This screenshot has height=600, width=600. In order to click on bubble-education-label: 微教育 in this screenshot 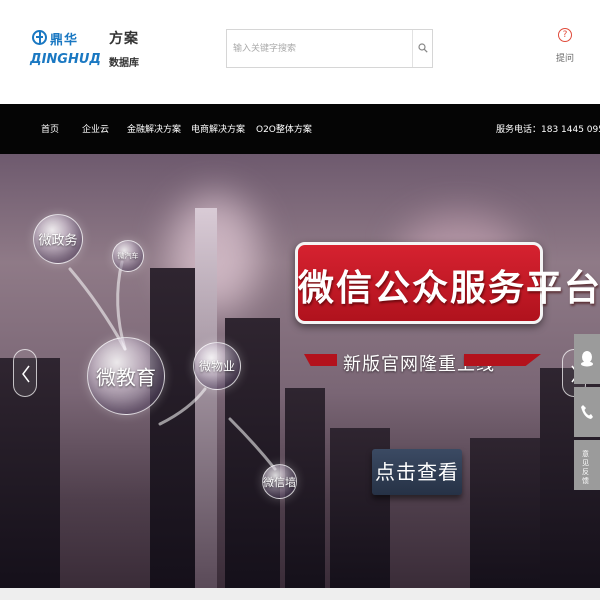, I will do `click(126, 377)`.